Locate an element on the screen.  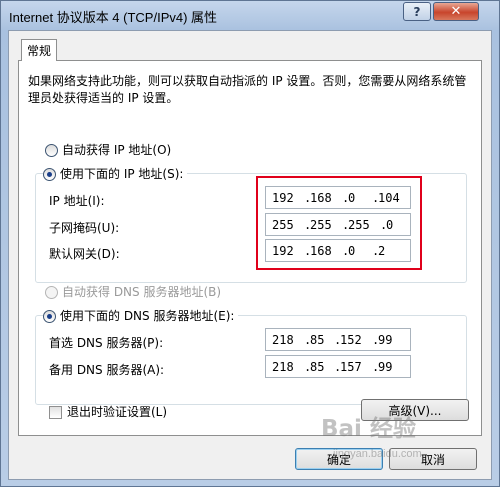
red-highlight-box is located at coordinates (339, 223).